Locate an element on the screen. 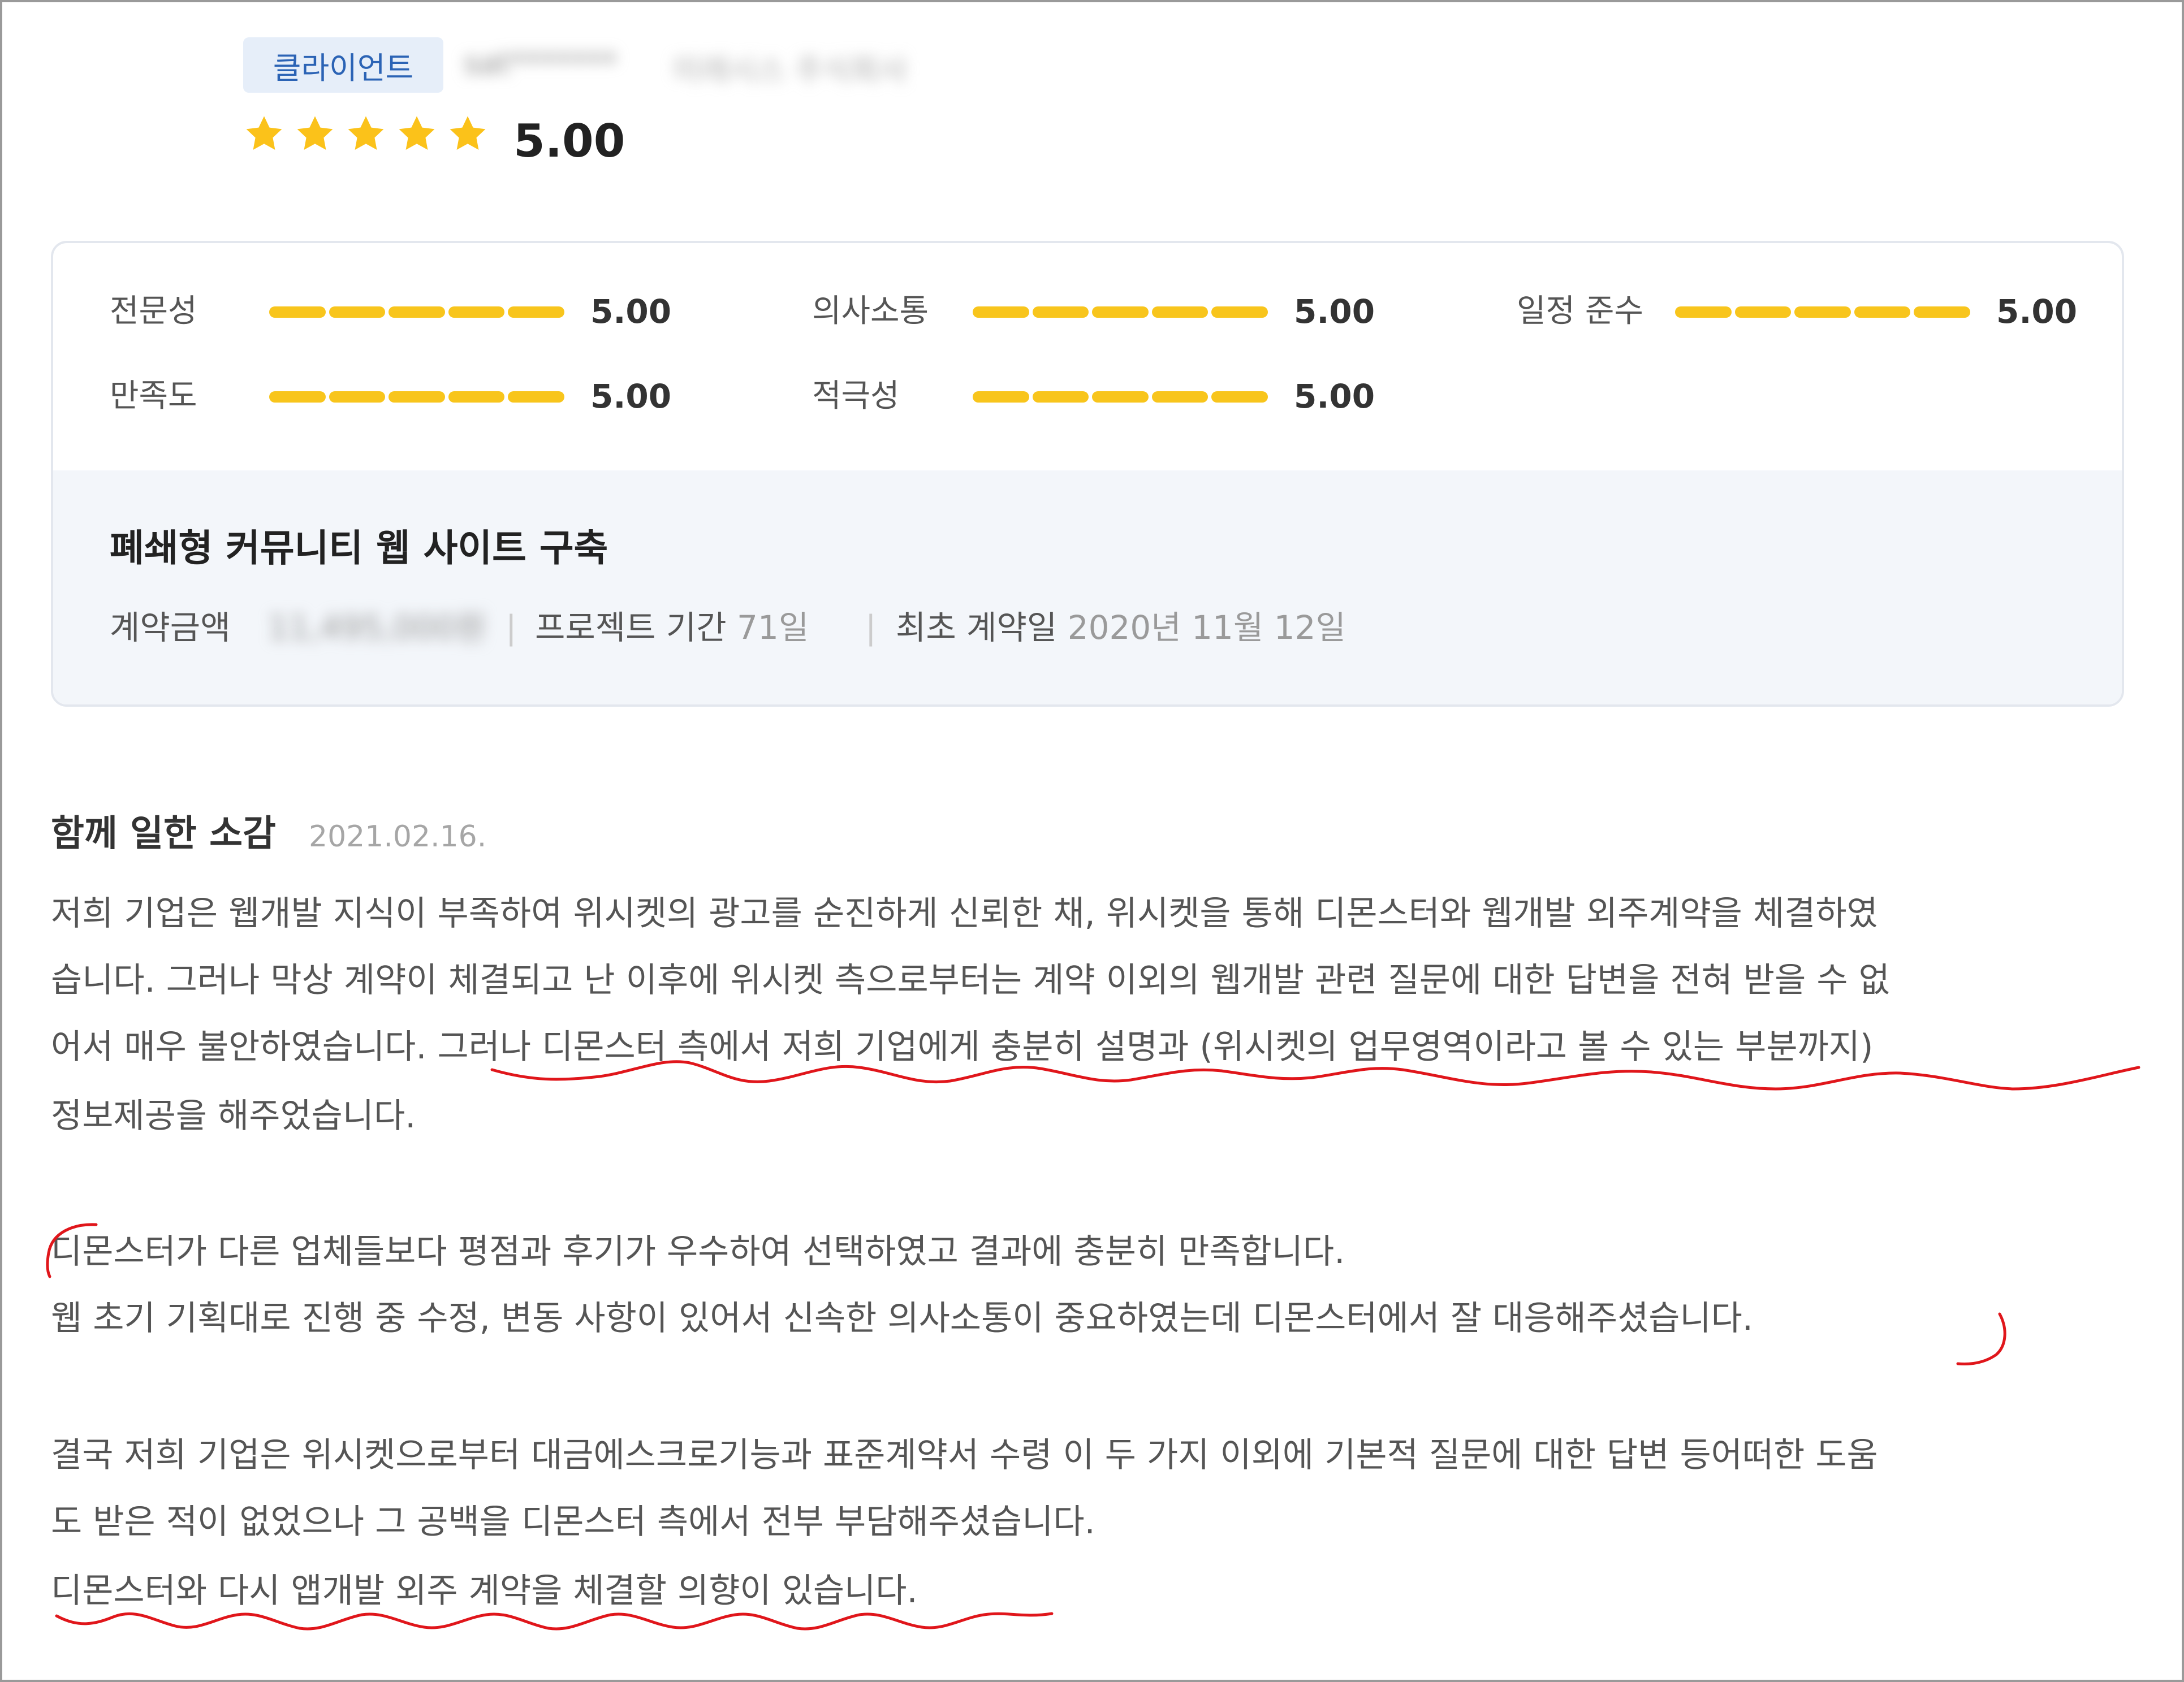  review-date: 2021.02.16. is located at coordinates (398, 837).